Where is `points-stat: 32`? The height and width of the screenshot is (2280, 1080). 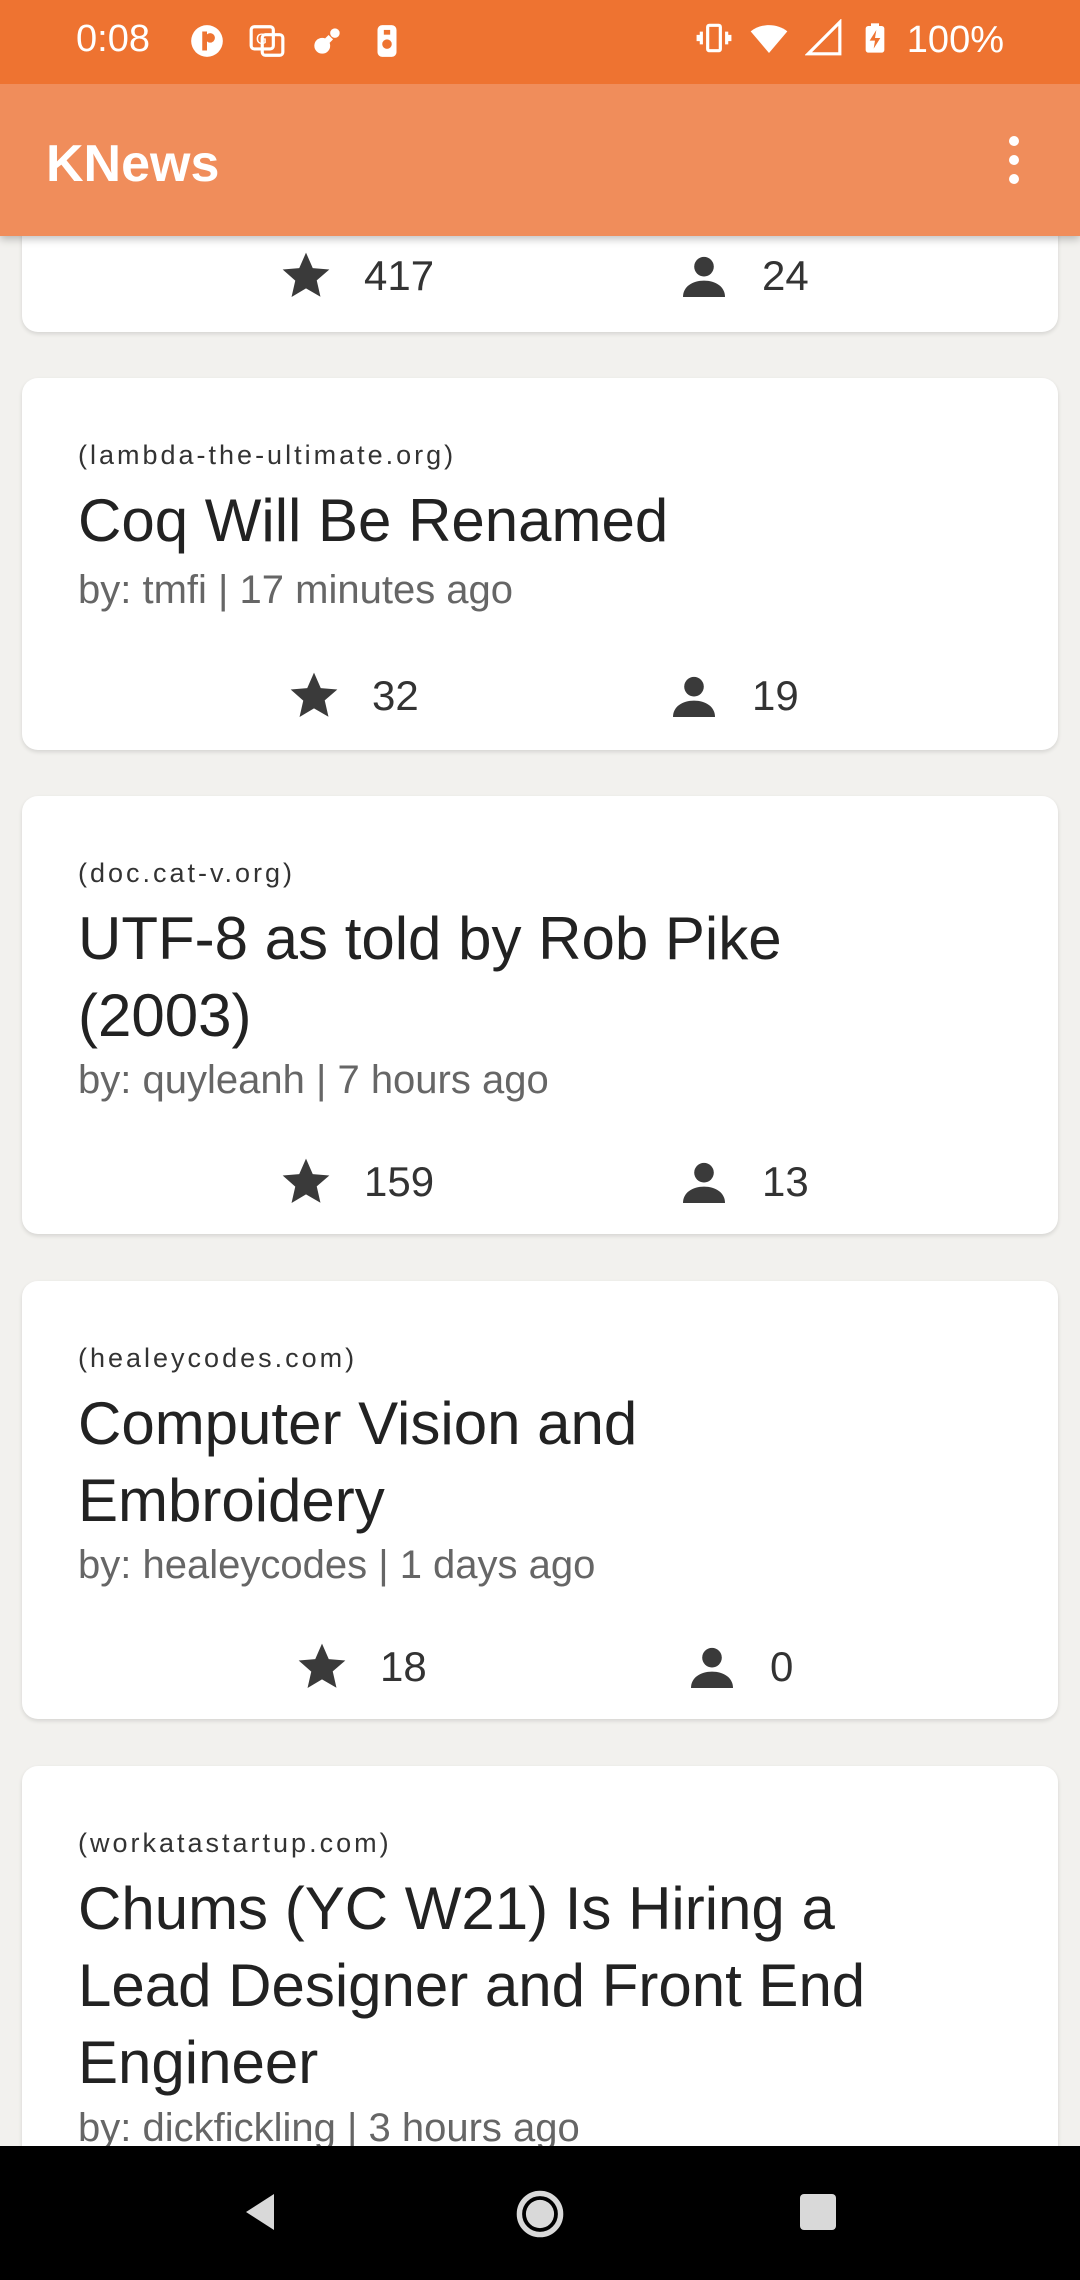 points-stat: 32 is located at coordinates (352, 696).